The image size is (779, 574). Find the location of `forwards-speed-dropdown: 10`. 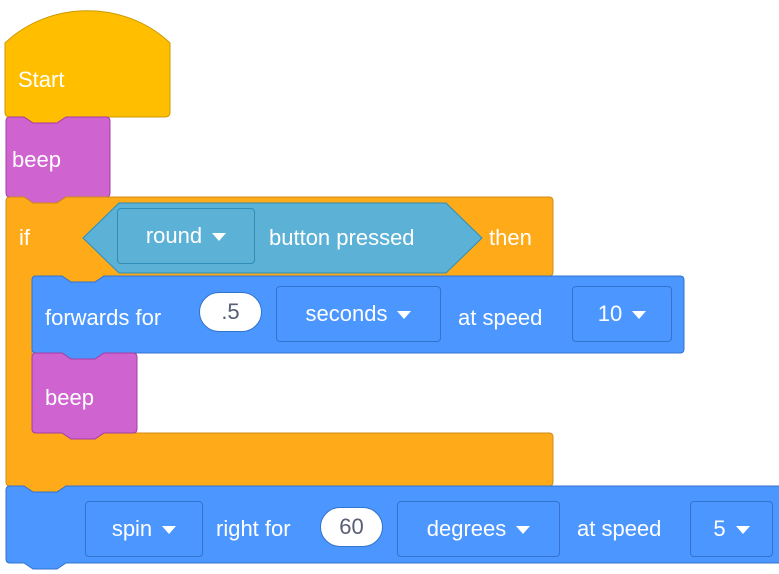

forwards-speed-dropdown: 10 is located at coordinates (622, 314).